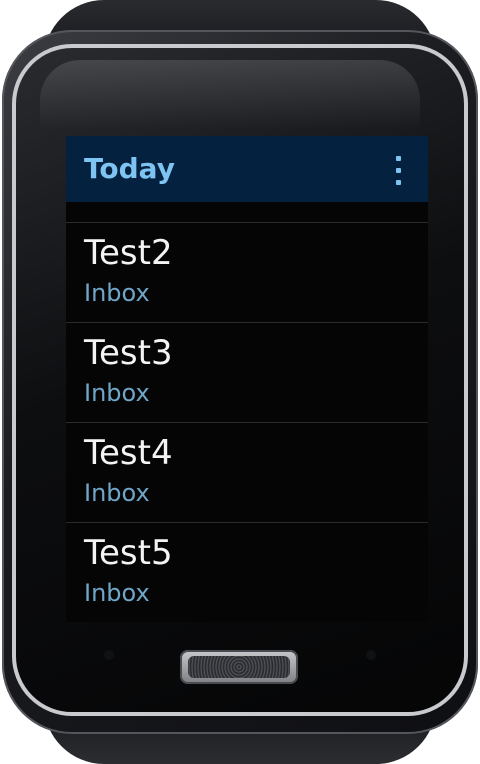 The width and height of the screenshot is (480, 764). Describe the element at coordinates (128, 553) in the screenshot. I see `message-title: Test5` at that location.